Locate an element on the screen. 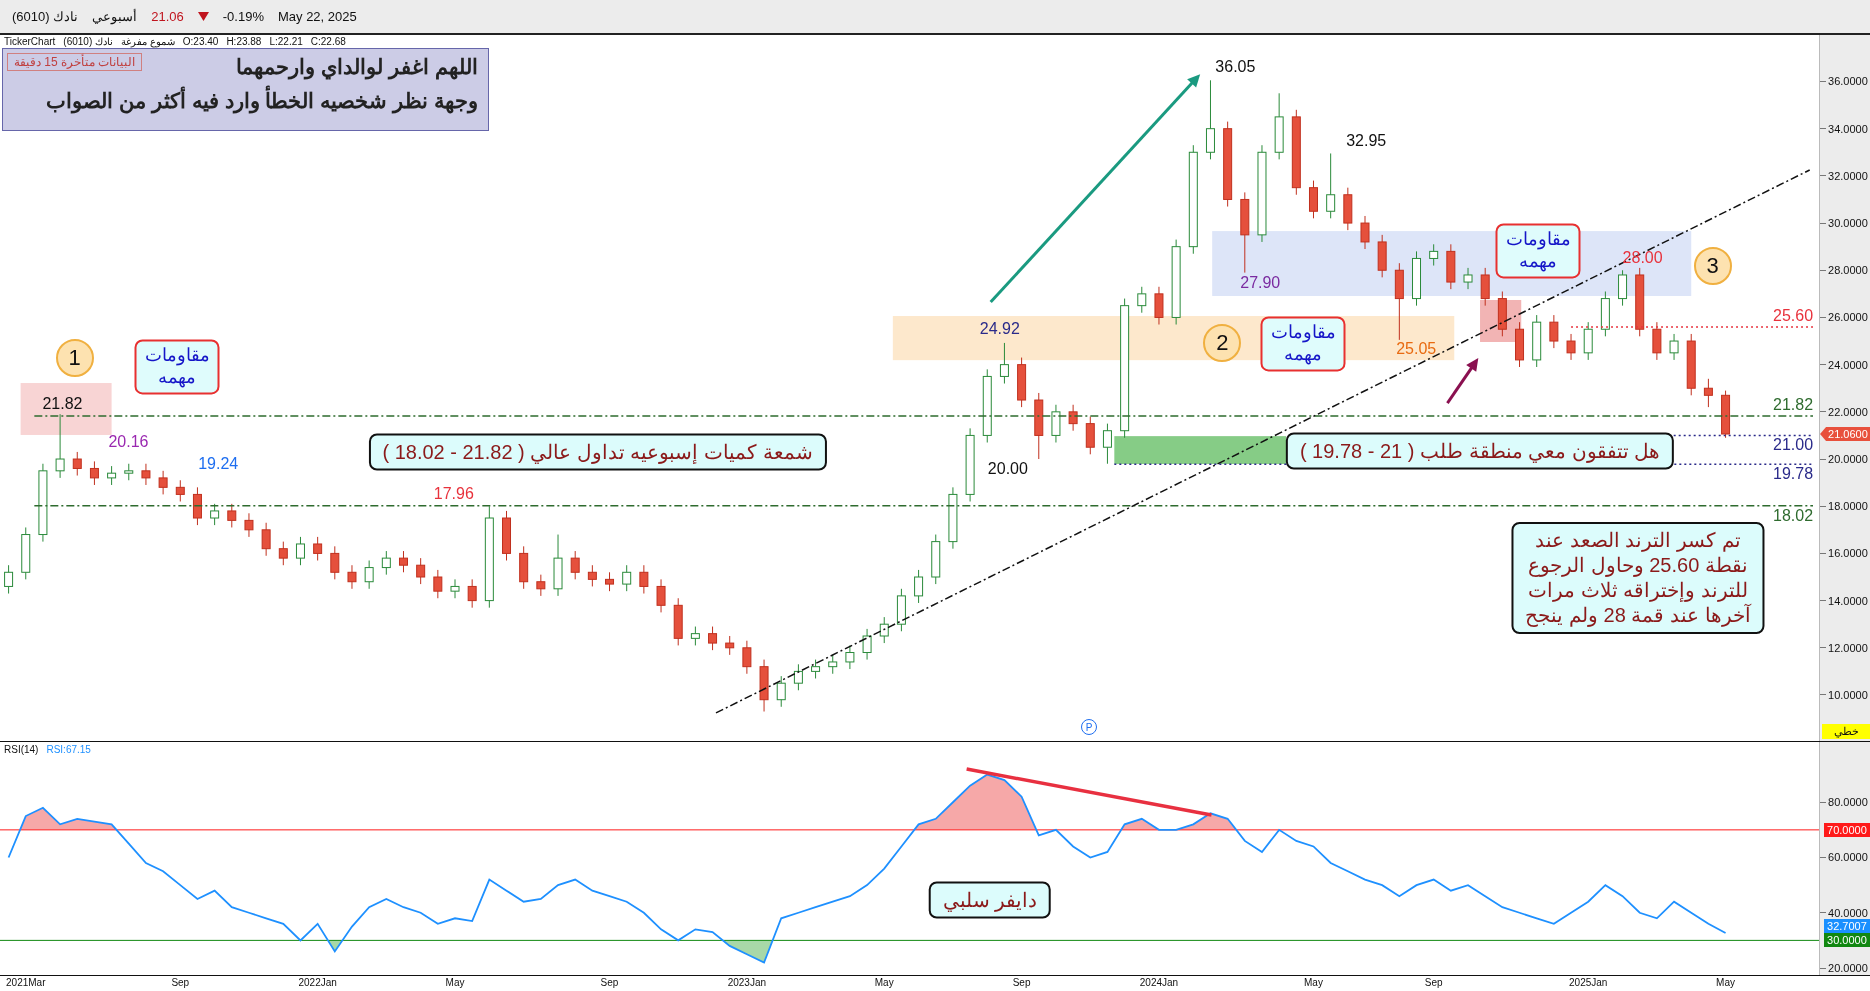  oversold-area is located at coordinates (335, 946).